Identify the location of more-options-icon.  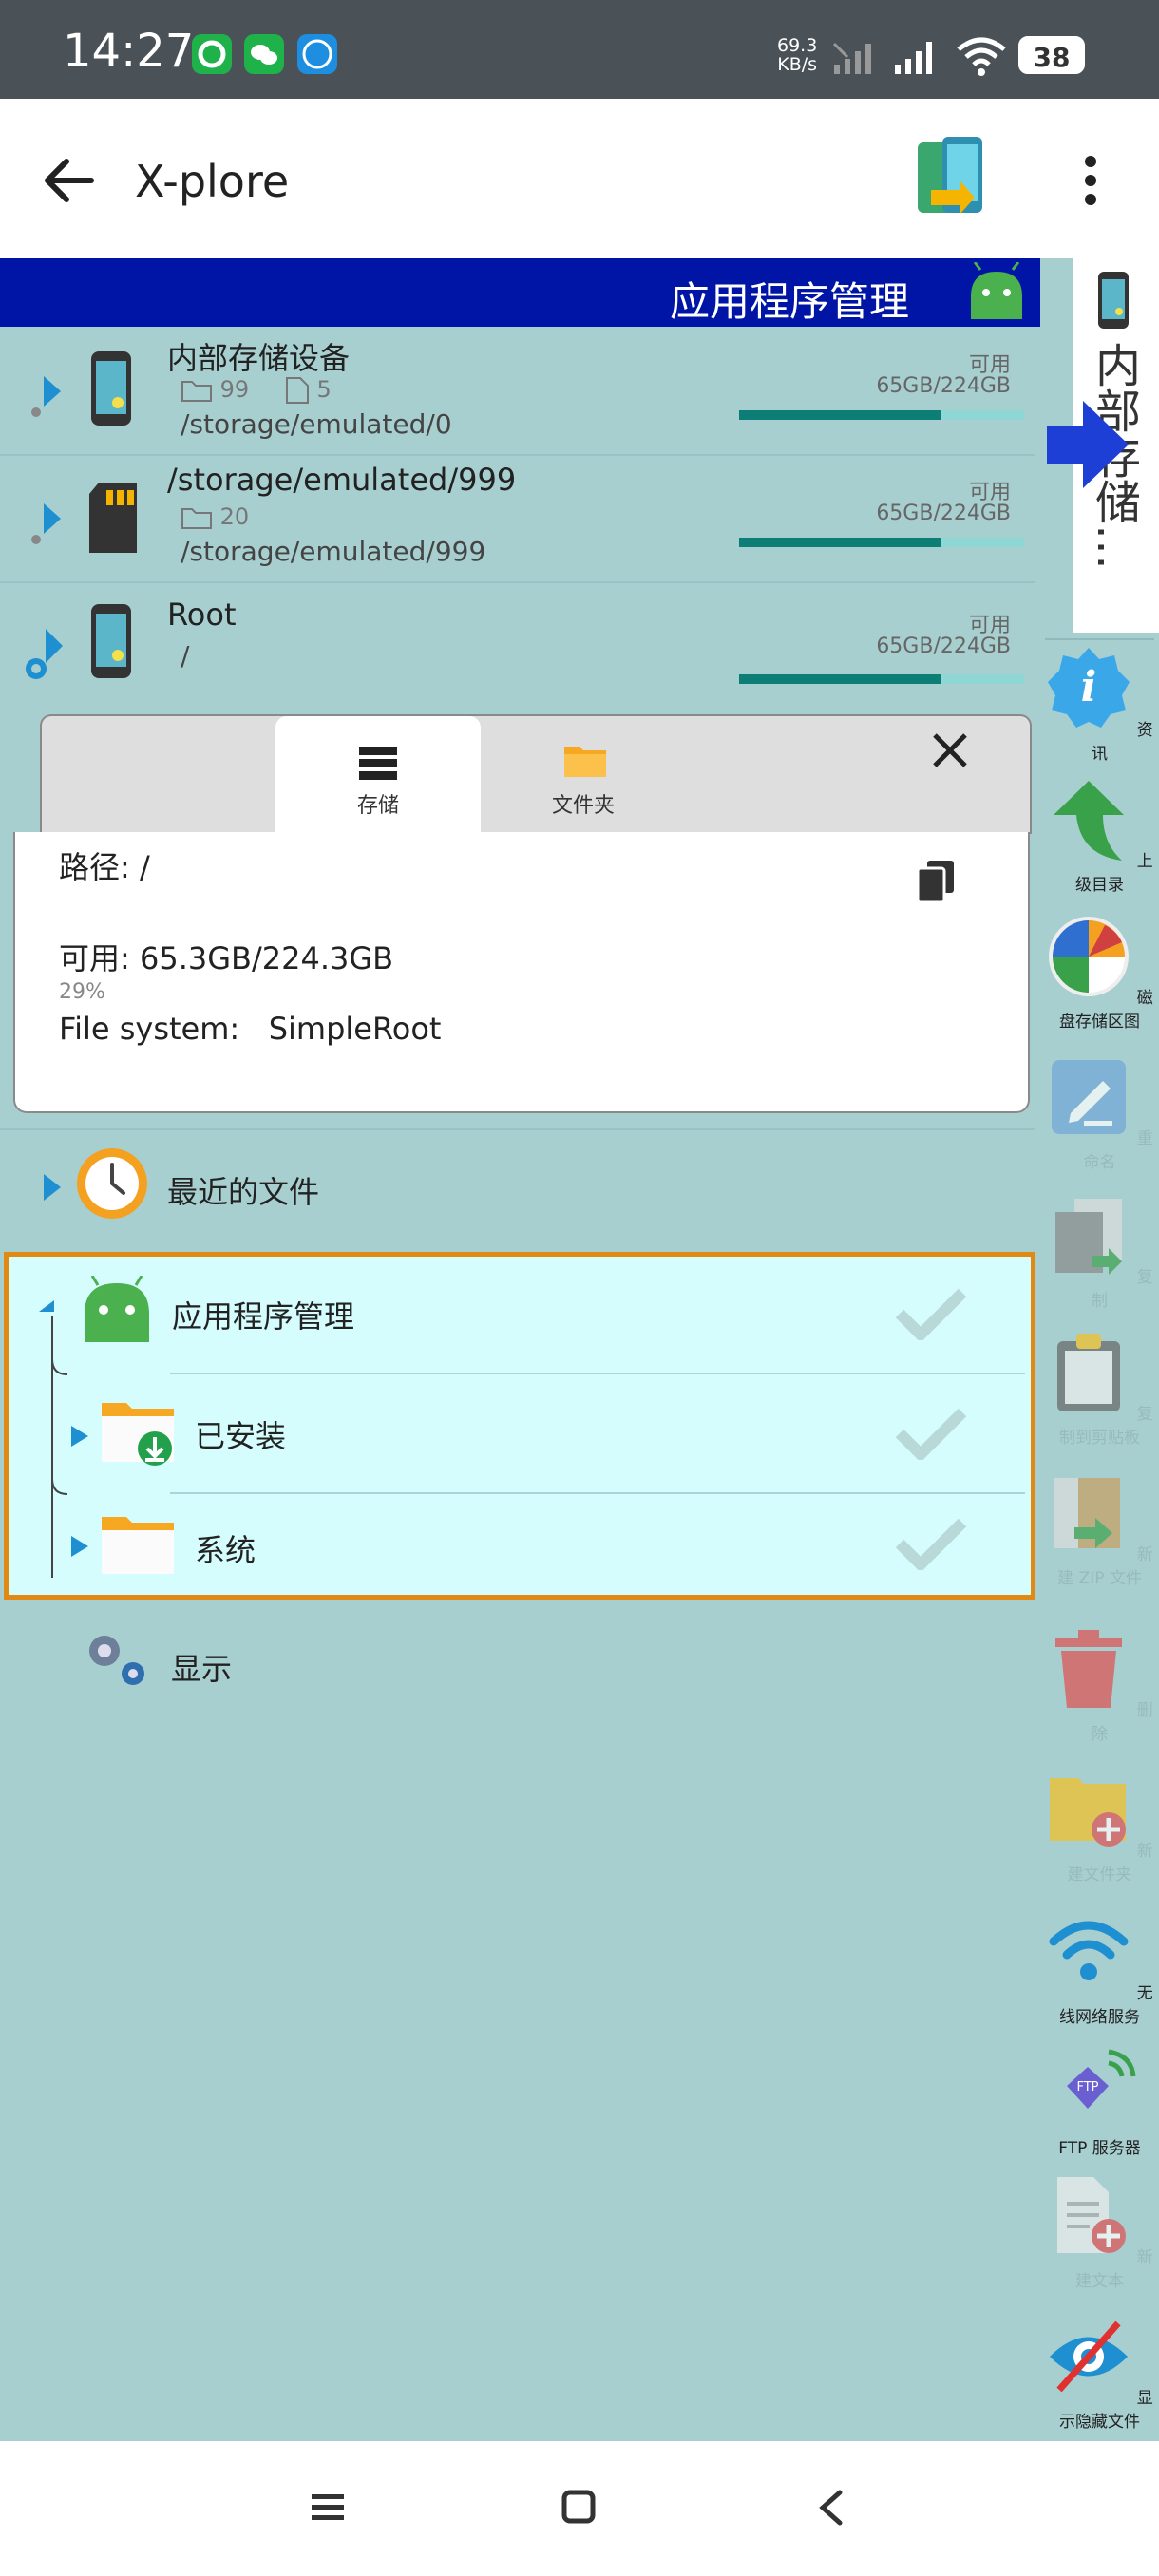
(1090, 180).